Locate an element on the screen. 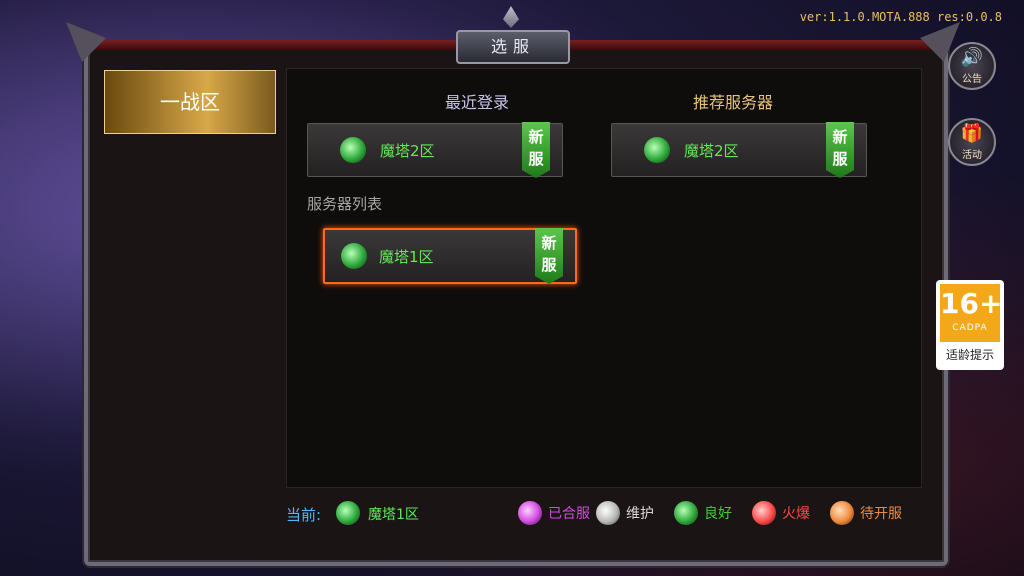  legend-label: 维护 is located at coordinates (640, 514).